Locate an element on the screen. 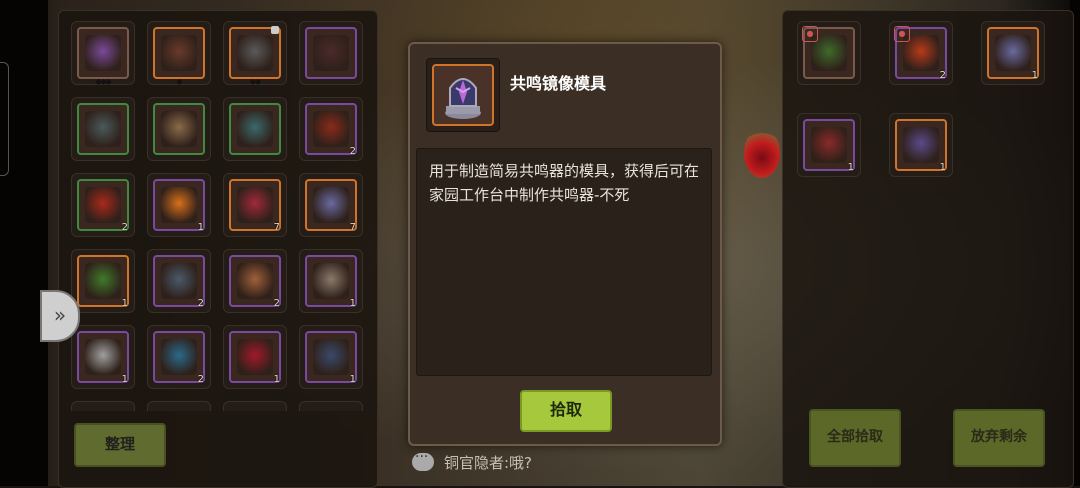 The width and height of the screenshot is (1080, 488). item-slot: ◆◆ is located at coordinates (255, 53).